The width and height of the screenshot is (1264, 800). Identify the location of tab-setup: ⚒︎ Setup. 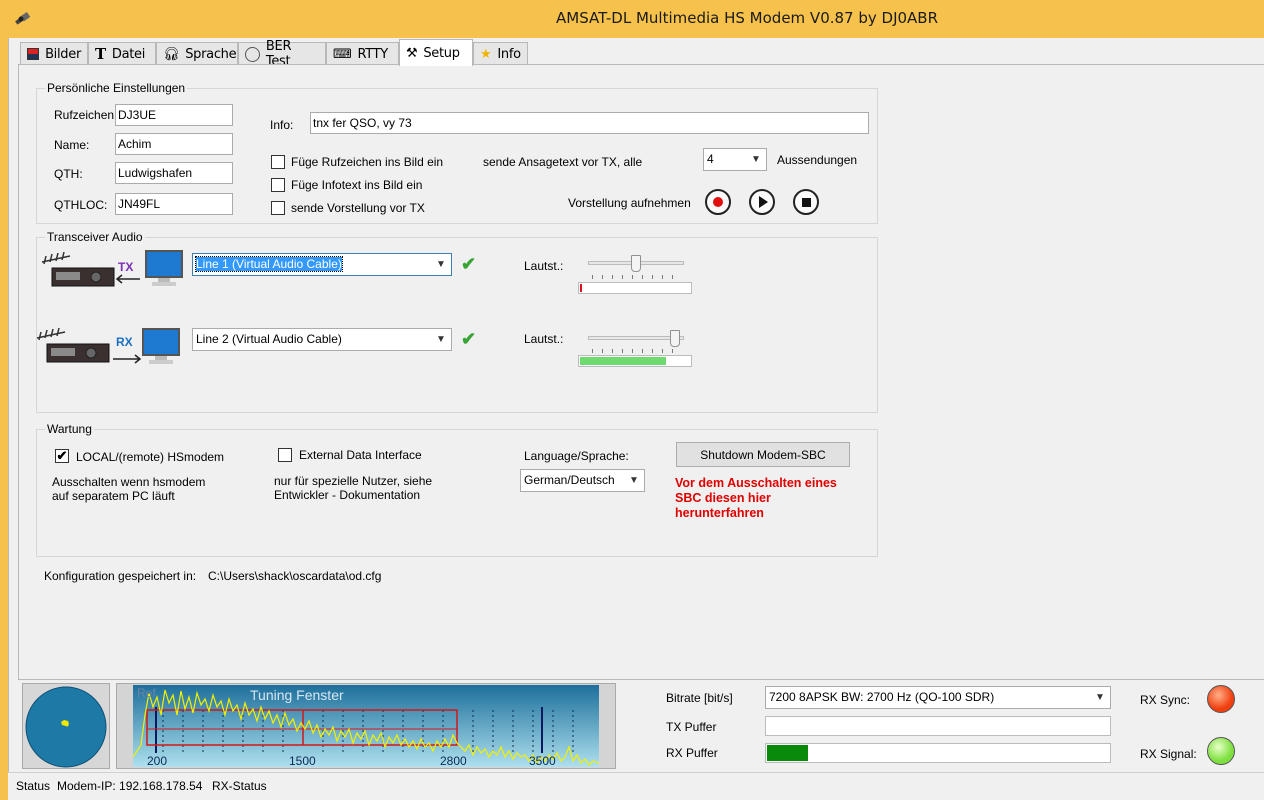
(436, 52).